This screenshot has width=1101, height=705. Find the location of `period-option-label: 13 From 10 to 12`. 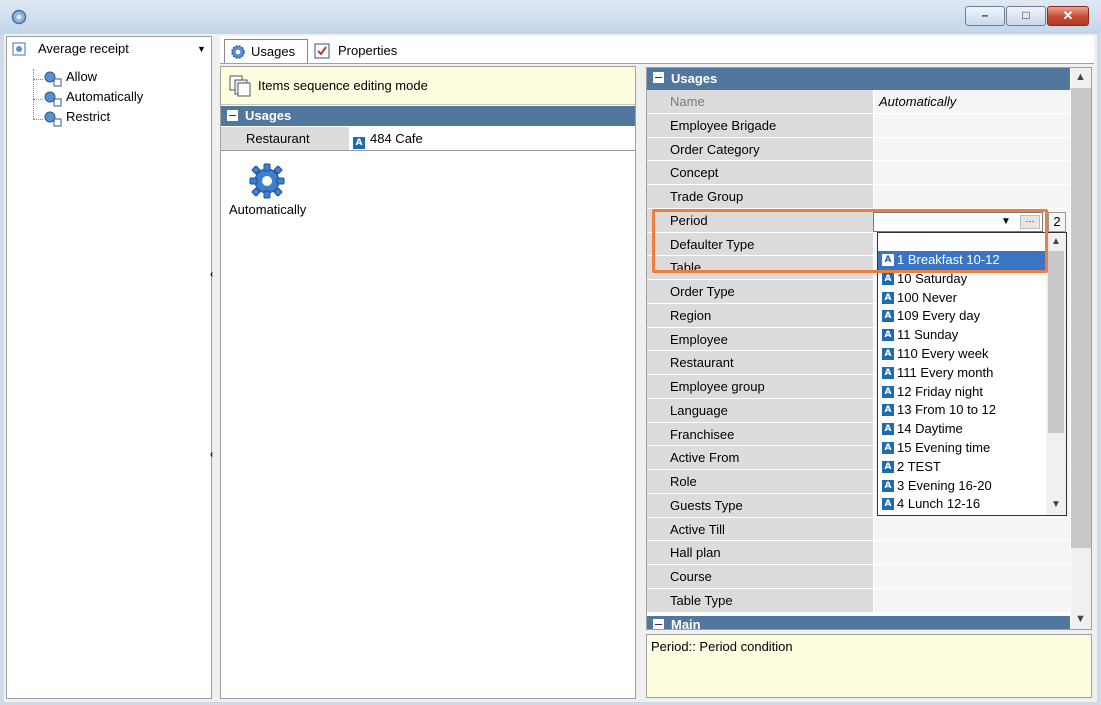

period-option-label: 13 From 10 to 12 is located at coordinates (946, 410).